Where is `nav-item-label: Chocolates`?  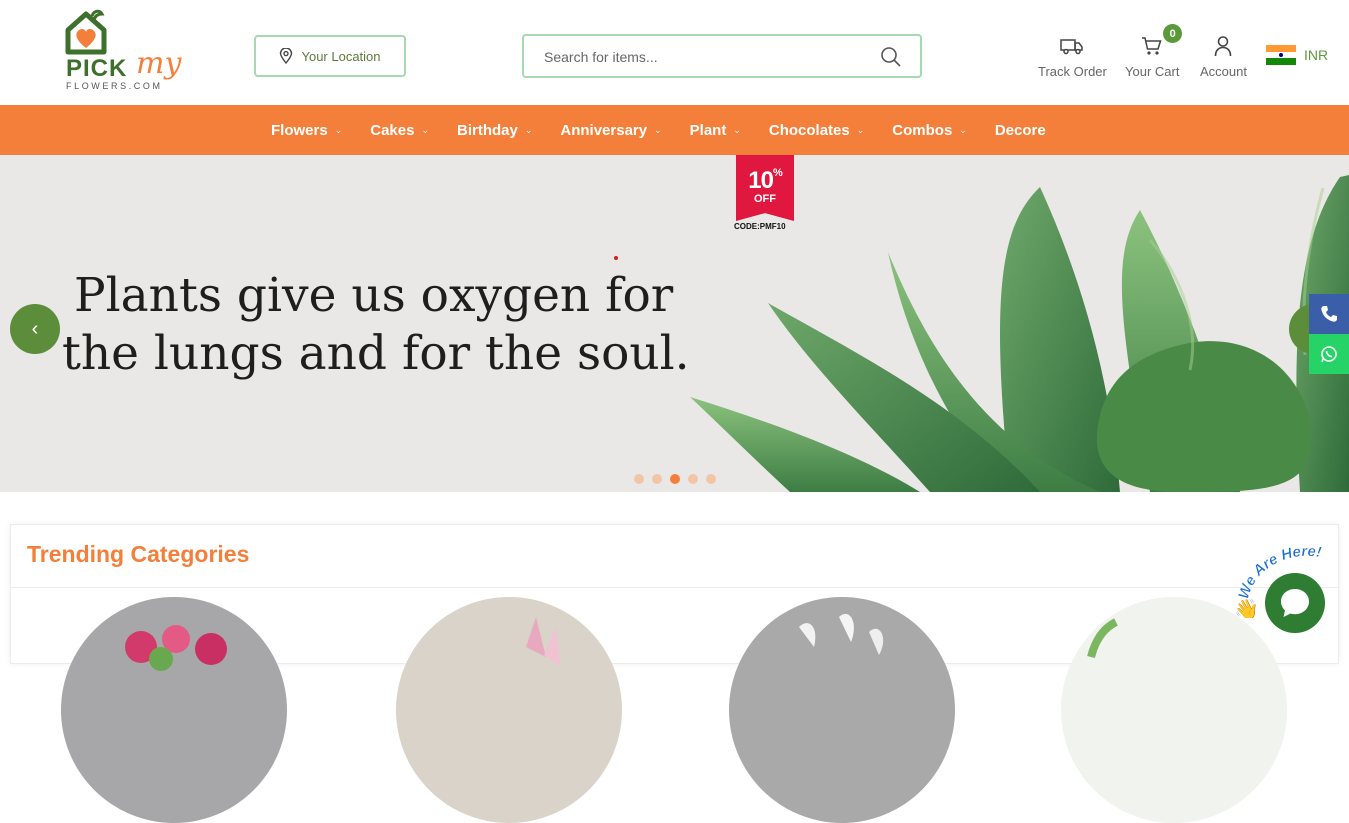 nav-item-label: Chocolates is located at coordinates (809, 130).